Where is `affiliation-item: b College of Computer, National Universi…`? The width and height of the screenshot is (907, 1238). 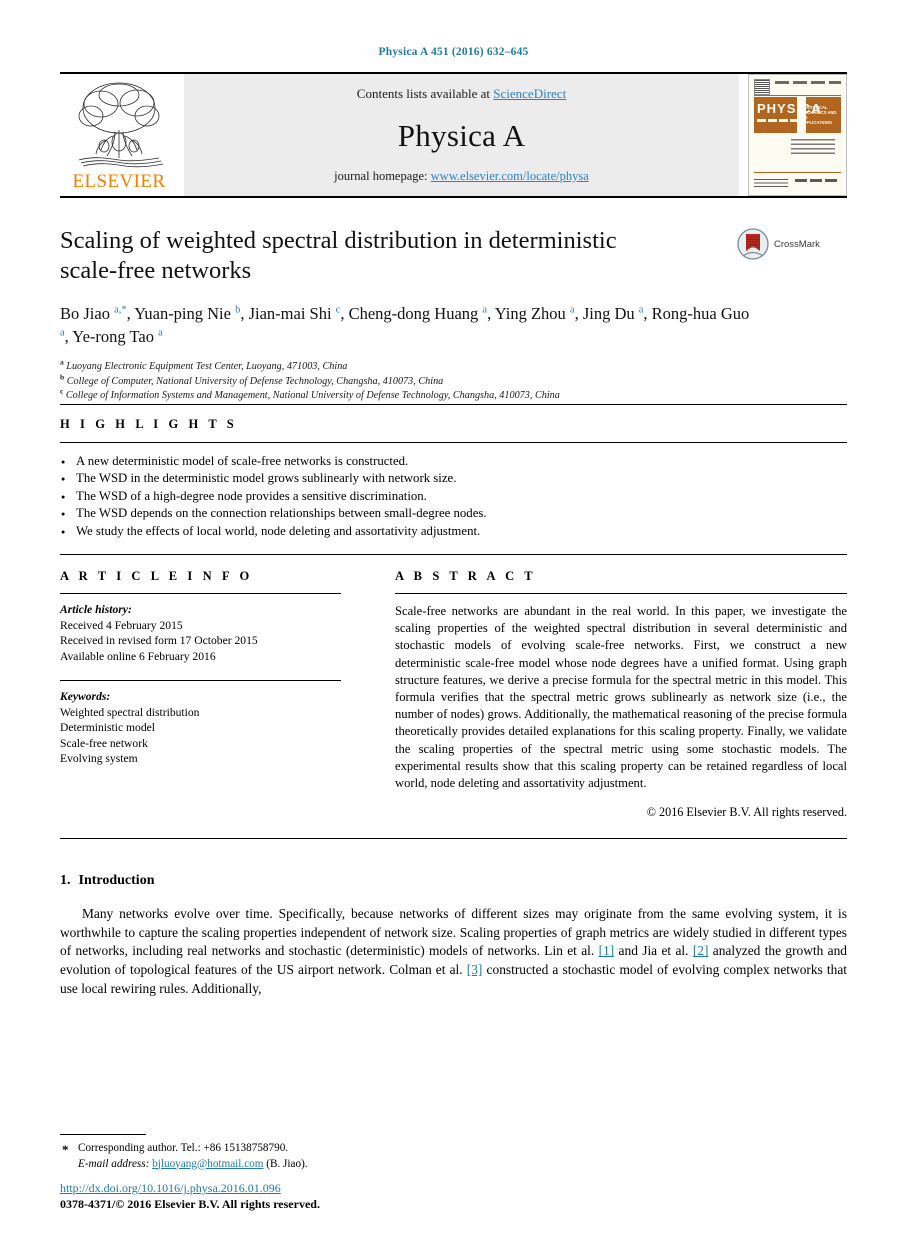 affiliation-item: b College of Computer, National Universi… is located at coordinates (453, 381).